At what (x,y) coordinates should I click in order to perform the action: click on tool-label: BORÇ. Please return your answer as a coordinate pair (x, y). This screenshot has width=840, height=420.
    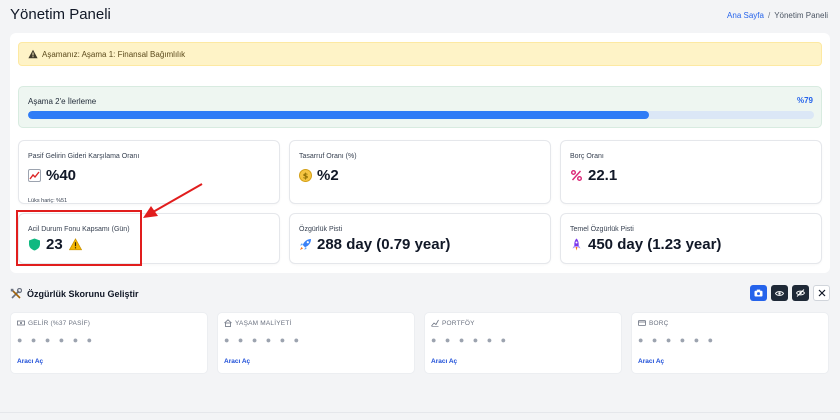
    Looking at the image, I should click on (653, 323).